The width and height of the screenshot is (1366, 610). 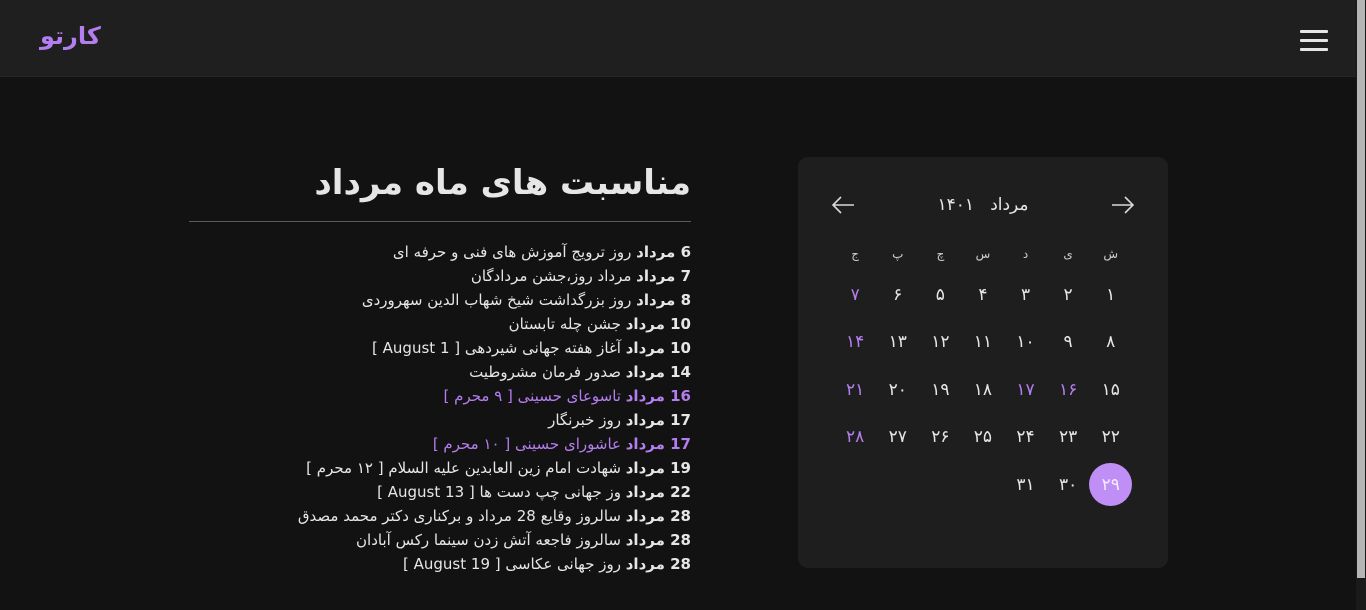 I want to click on calendar-day: ۹, so click(x=1068, y=343).